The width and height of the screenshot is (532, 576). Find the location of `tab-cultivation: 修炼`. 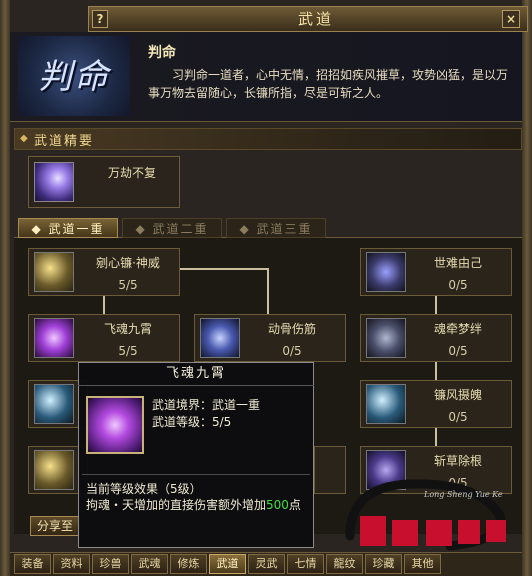

tab-cultivation: 修炼 is located at coordinates (188, 564).